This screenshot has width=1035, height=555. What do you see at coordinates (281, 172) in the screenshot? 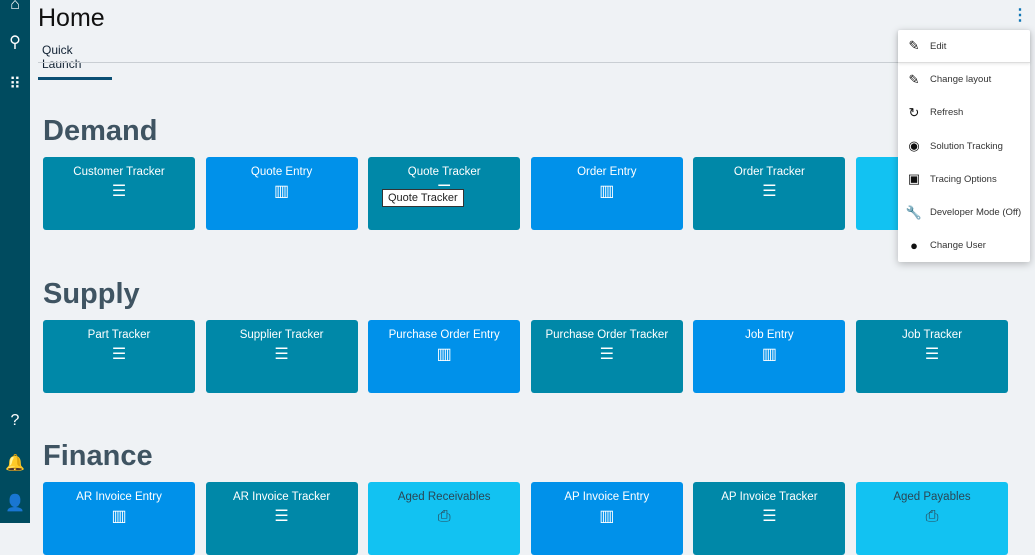
I see `tile-label: Quote Entry` at bounding box center [281, 172].